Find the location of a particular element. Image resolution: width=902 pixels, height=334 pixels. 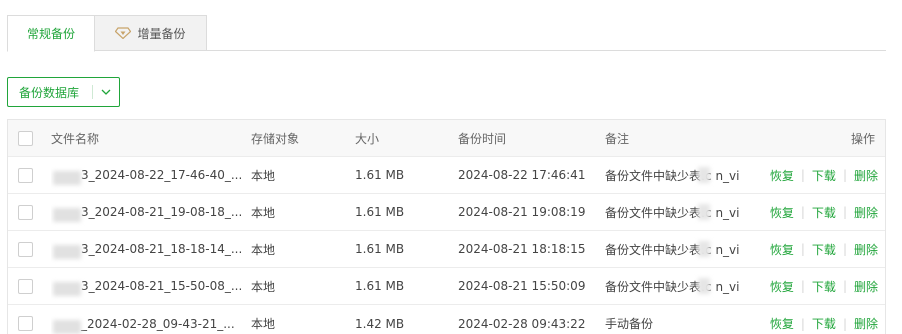

header-note: 备注 is located at coordinates (617, 138).